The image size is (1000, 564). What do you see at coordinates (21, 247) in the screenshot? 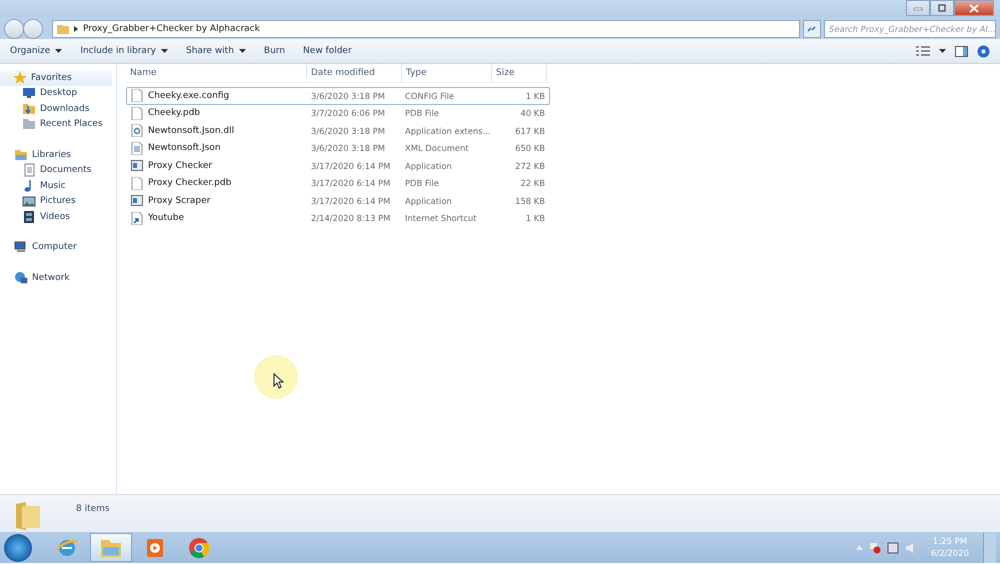
I see `computer-icon` at bounding box center [21, 247].